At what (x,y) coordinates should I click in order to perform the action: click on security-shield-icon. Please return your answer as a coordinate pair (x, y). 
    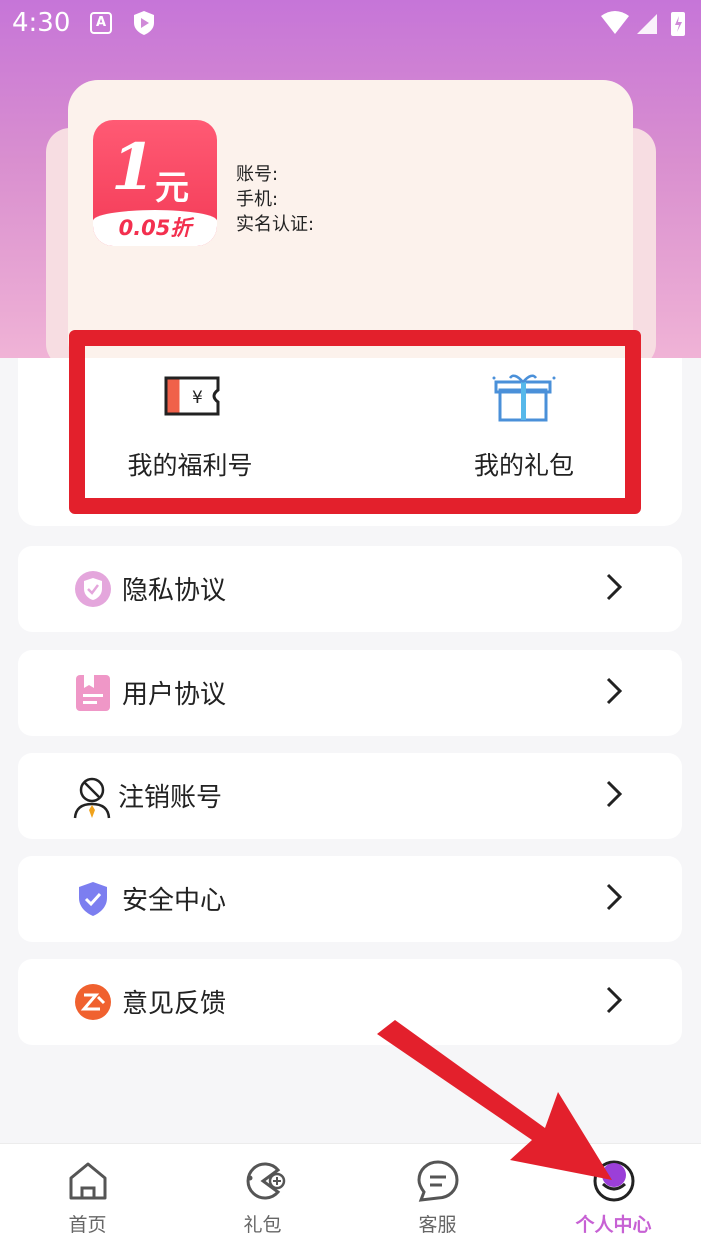
    Looking at the image, I should click on (93, 899).